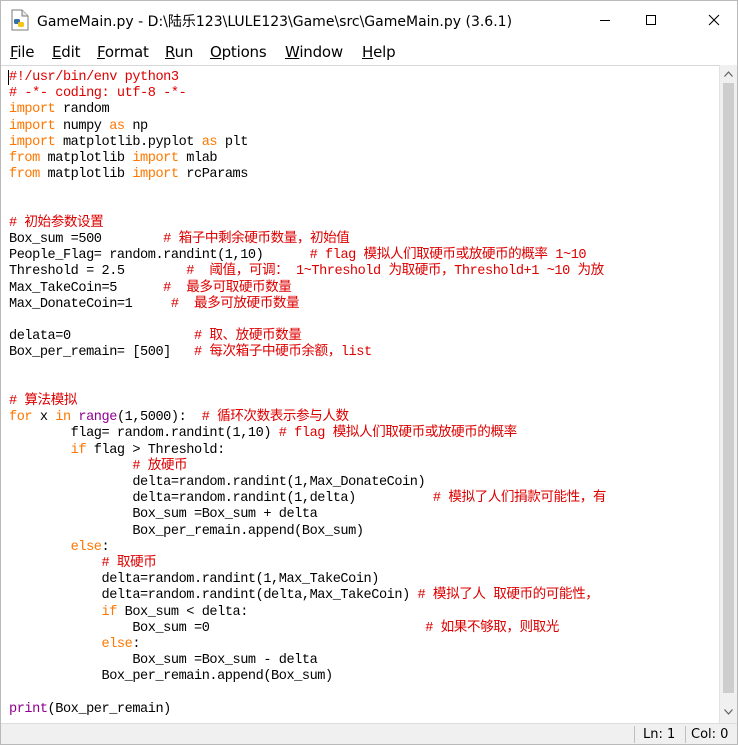  I want to click on minimize-button, so click(605, 20).